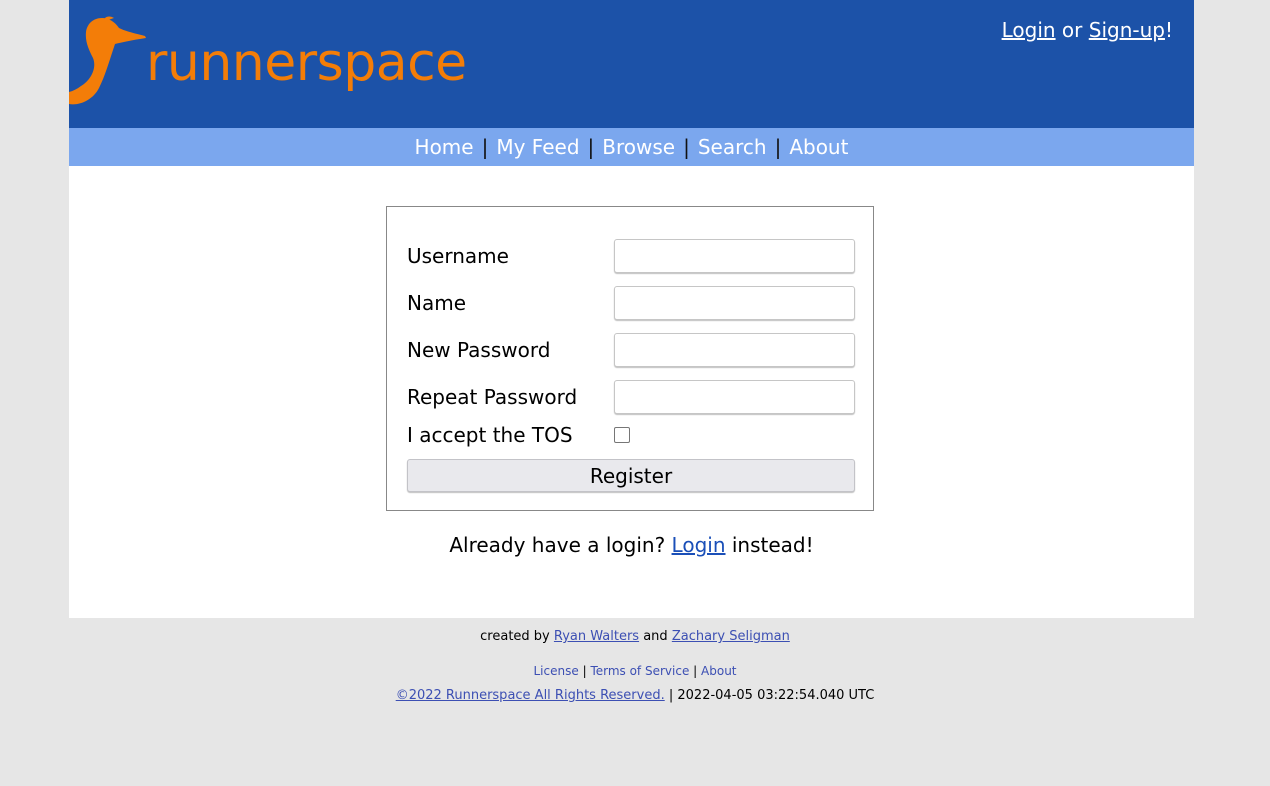 Image resolution: width=1270 pixels, height=786 pixels. What do you see at coordinates (772, 545) in the screenshot?
I see `login-prompt-suffix: instead!` at bounding box center [772, 545].